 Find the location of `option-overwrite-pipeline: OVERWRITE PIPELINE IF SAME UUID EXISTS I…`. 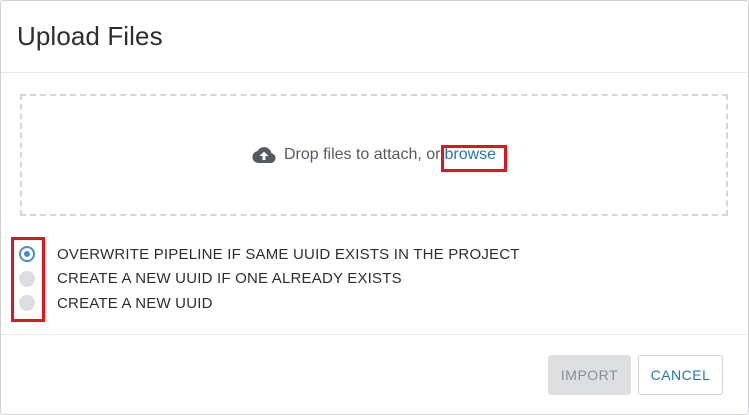

option-overwrite-pipeline: OVERWRITE PIPELINE IF SAME UUID EXISTS I… is located at coordinates (269, 254).